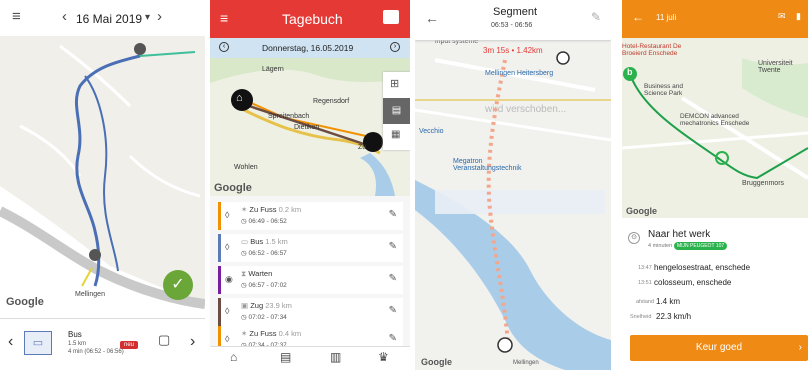 The width and height of the screenshot is (808, 370). I want to click on entry-mode: Zu Fuss, so click(263, 333).